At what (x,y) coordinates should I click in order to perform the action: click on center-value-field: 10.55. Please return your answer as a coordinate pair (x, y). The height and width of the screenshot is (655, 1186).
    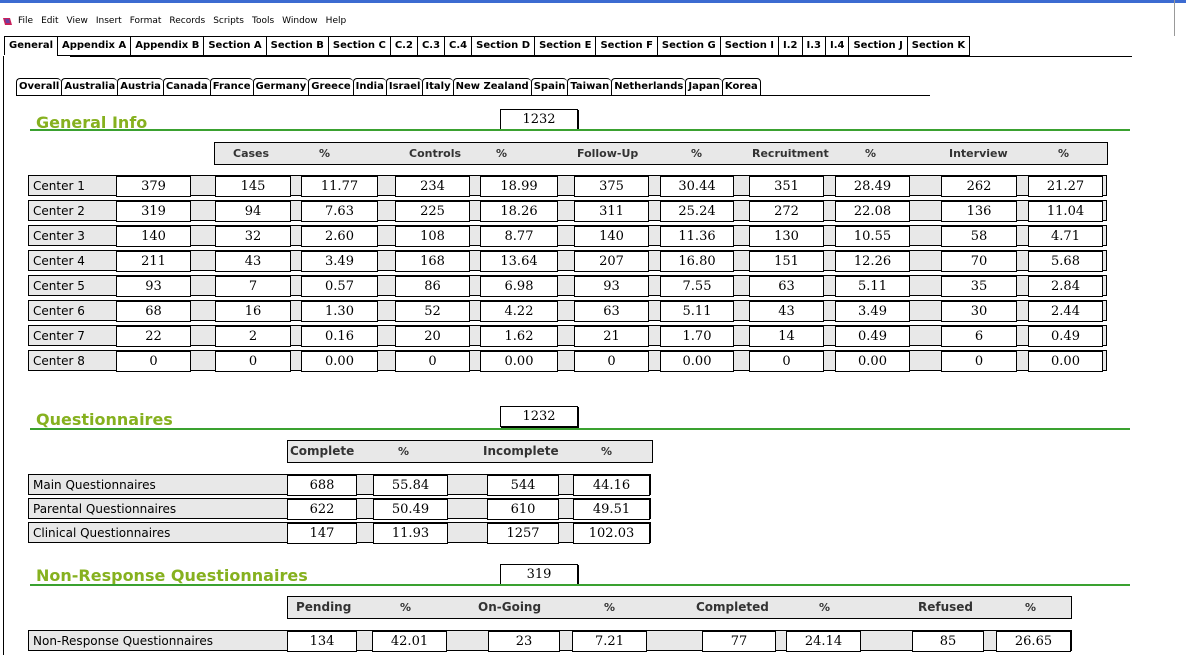
    Looking at the image, I should click on (872, 236).